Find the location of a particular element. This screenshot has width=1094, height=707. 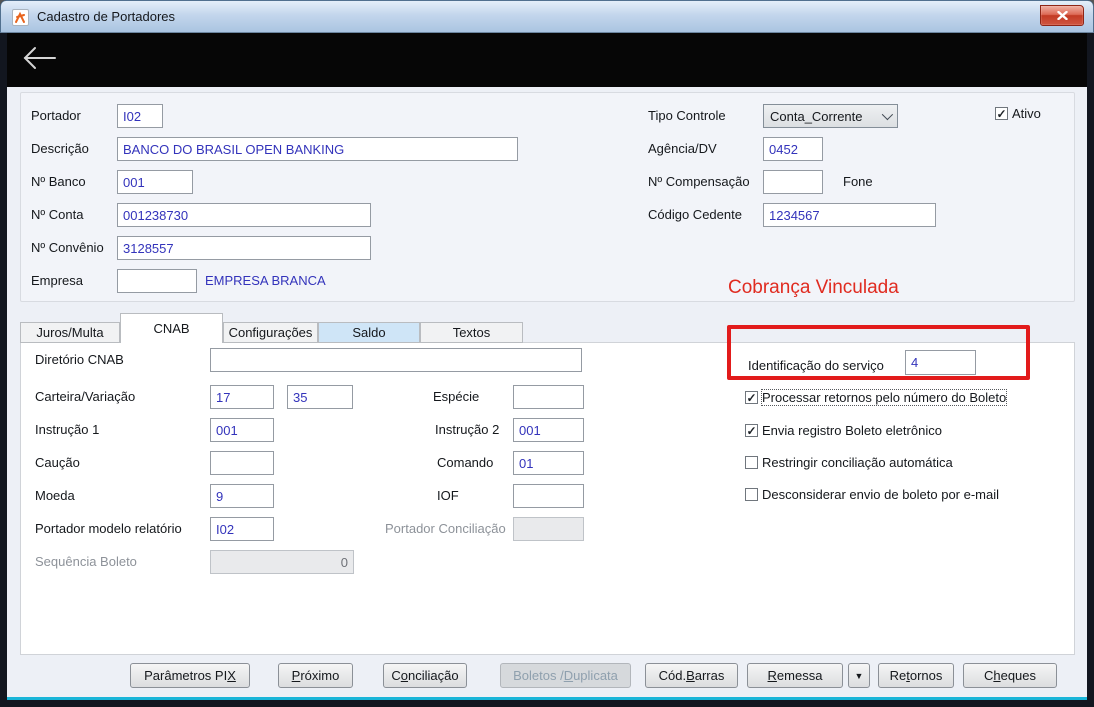

ativo-label: Ativo is located at coordinates (1026, 113).